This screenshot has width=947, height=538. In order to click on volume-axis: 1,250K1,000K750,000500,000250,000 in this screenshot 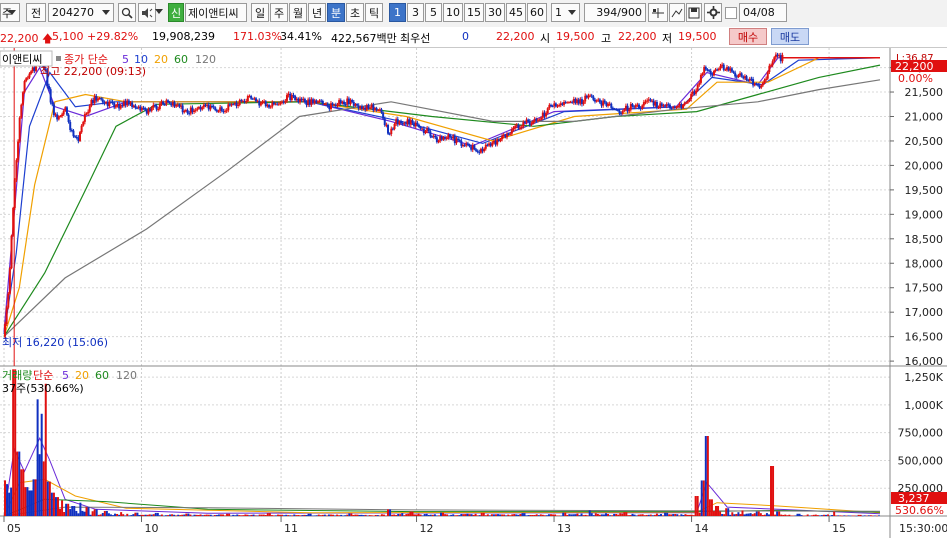, I will do `click(921, 433)`.